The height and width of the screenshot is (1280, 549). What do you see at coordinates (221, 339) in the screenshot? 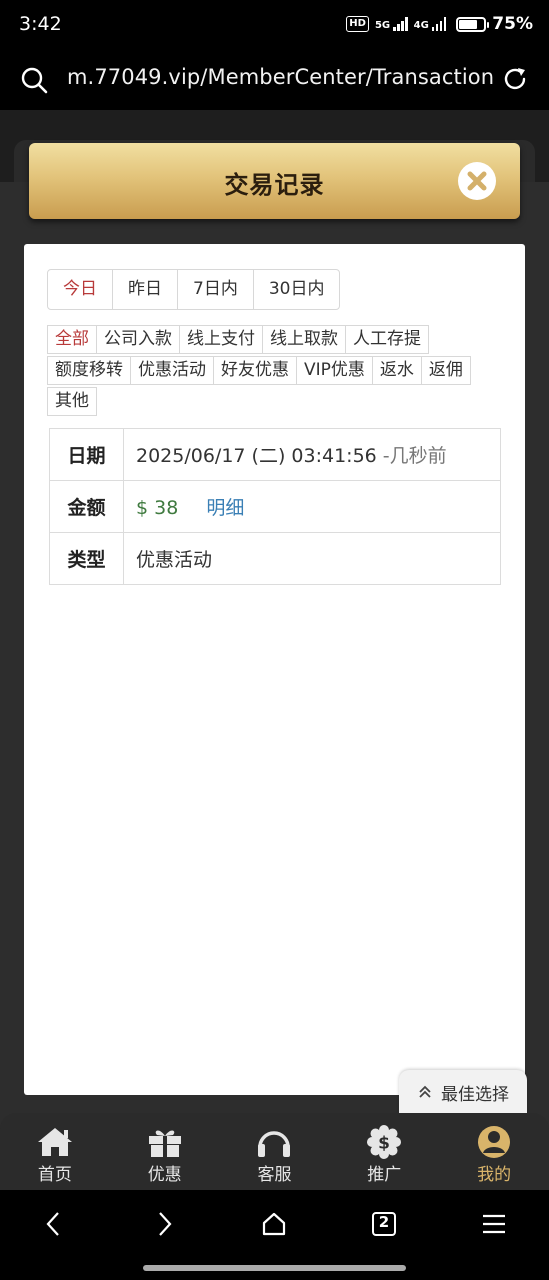
I see `filter-online-payment: 线上支付` at bounding box center [221, 339].